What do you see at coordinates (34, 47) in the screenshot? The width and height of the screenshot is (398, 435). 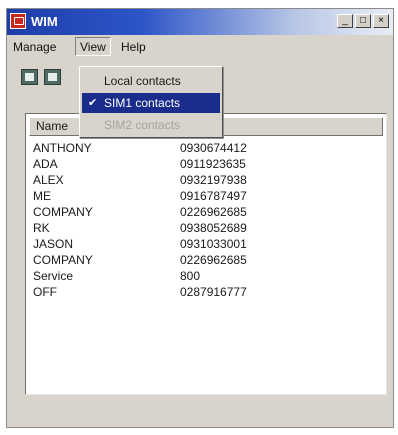 I see `menu-manage: Manage` at bounding box center [34, 47].